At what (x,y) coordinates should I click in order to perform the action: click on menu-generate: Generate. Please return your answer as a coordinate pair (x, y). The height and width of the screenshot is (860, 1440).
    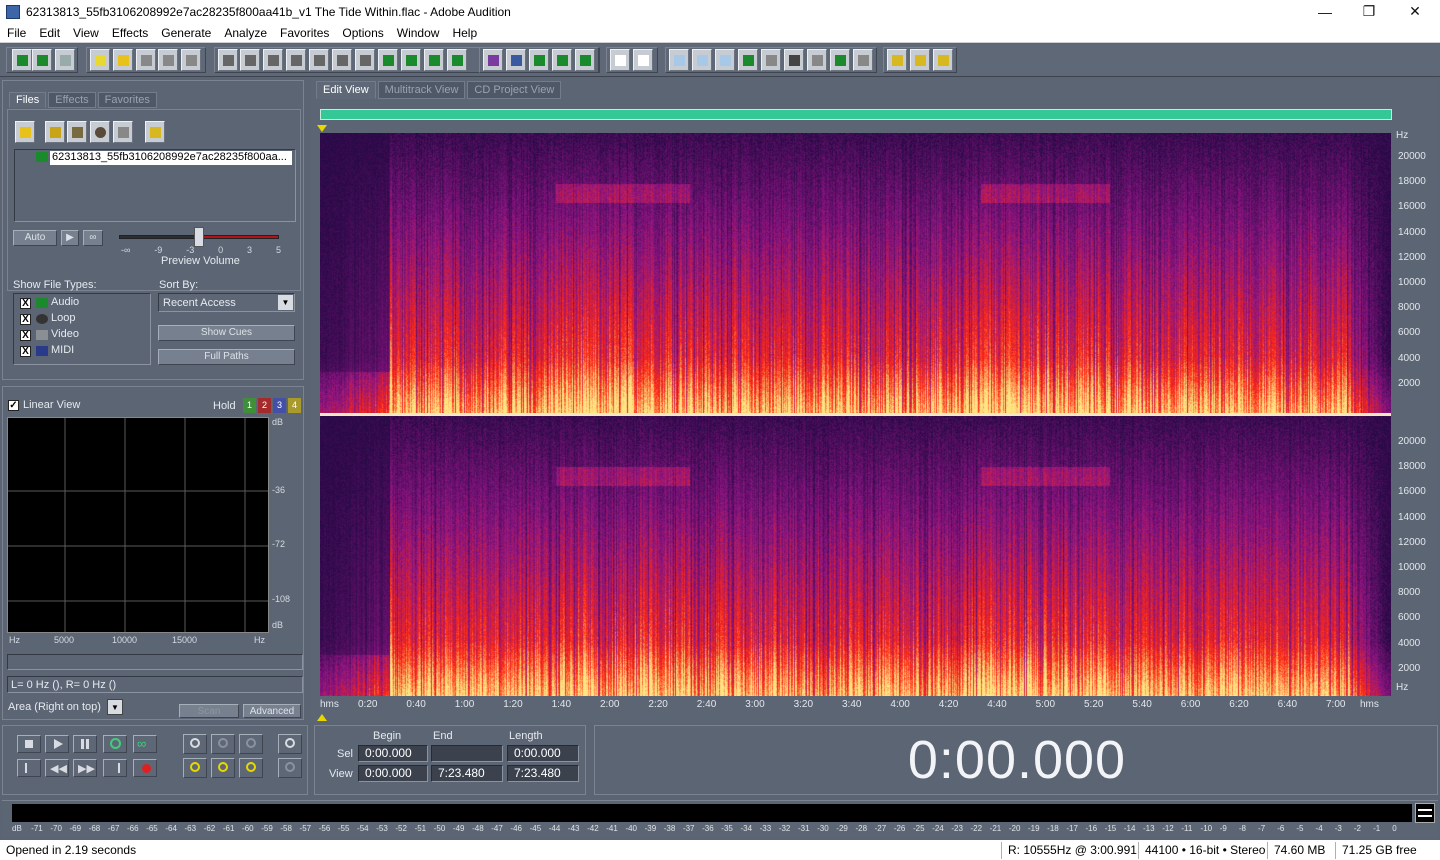
    Looking at the image, I should click on (185, 33).